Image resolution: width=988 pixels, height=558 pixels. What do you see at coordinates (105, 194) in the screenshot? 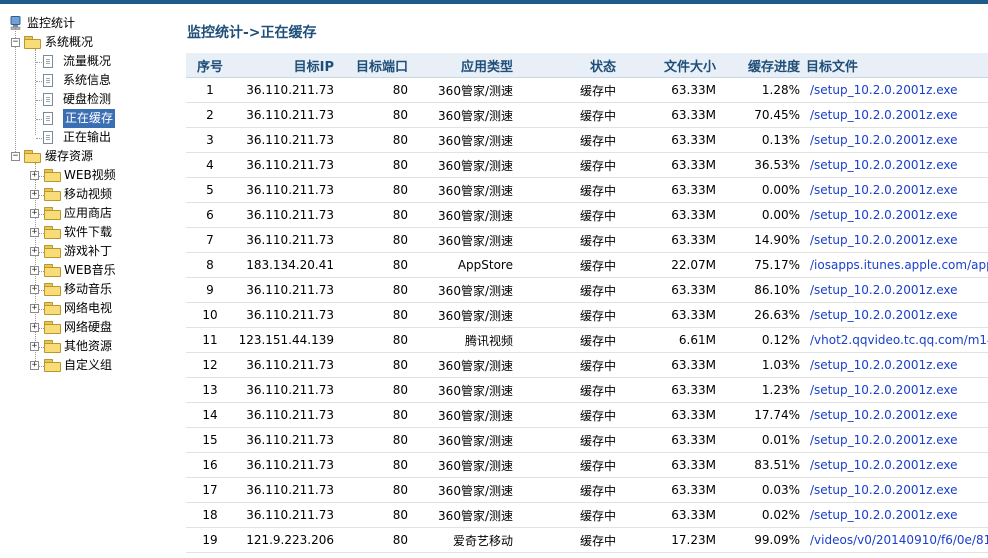
I see `tree-item-2-2: + 移动视频` at bounding box center [105, 194].